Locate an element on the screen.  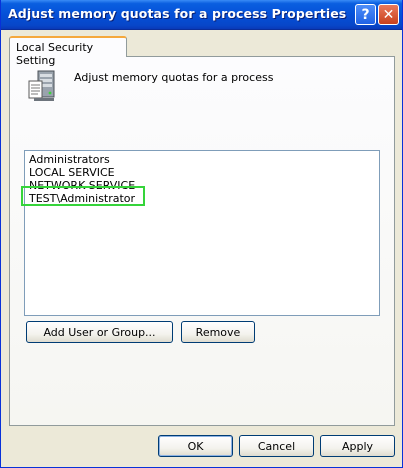
ok-button: OK is located at coordinates (195, 446).